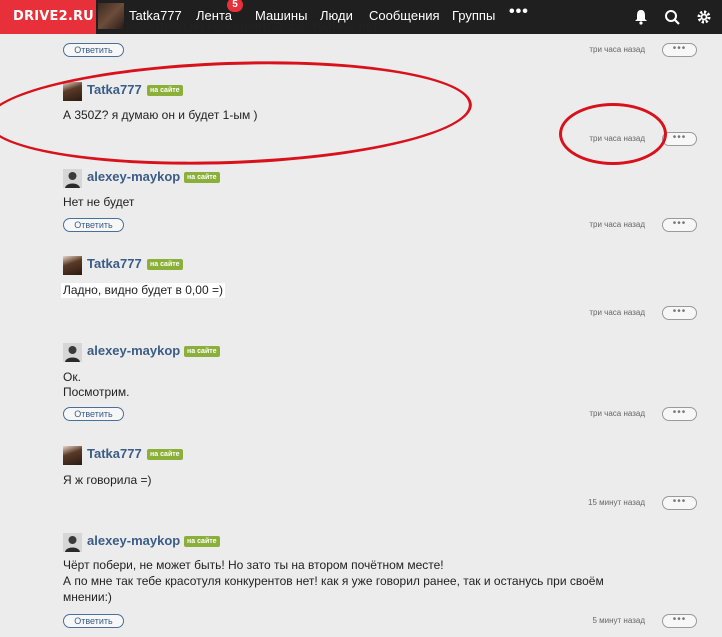 The image size is (722, 637). Describe the element at coordinates (251, 25) in the screenshot. I see `previous-comment-text: посмотрел на конкурентов. Достойных нет.` at that location.